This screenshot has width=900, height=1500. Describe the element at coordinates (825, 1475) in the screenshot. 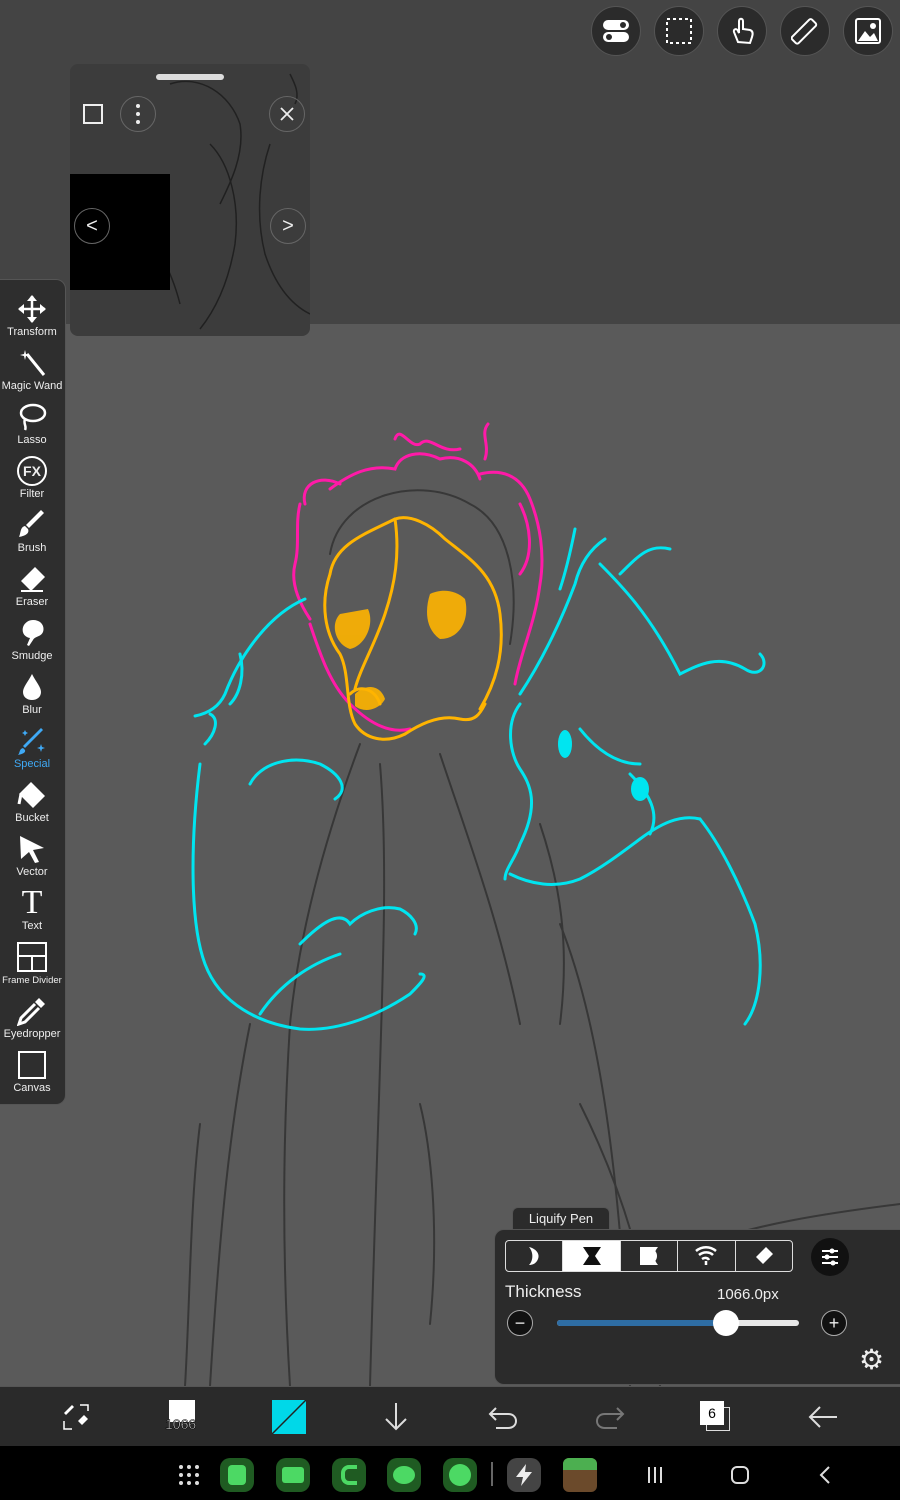

I see `system-back-button` at that location.